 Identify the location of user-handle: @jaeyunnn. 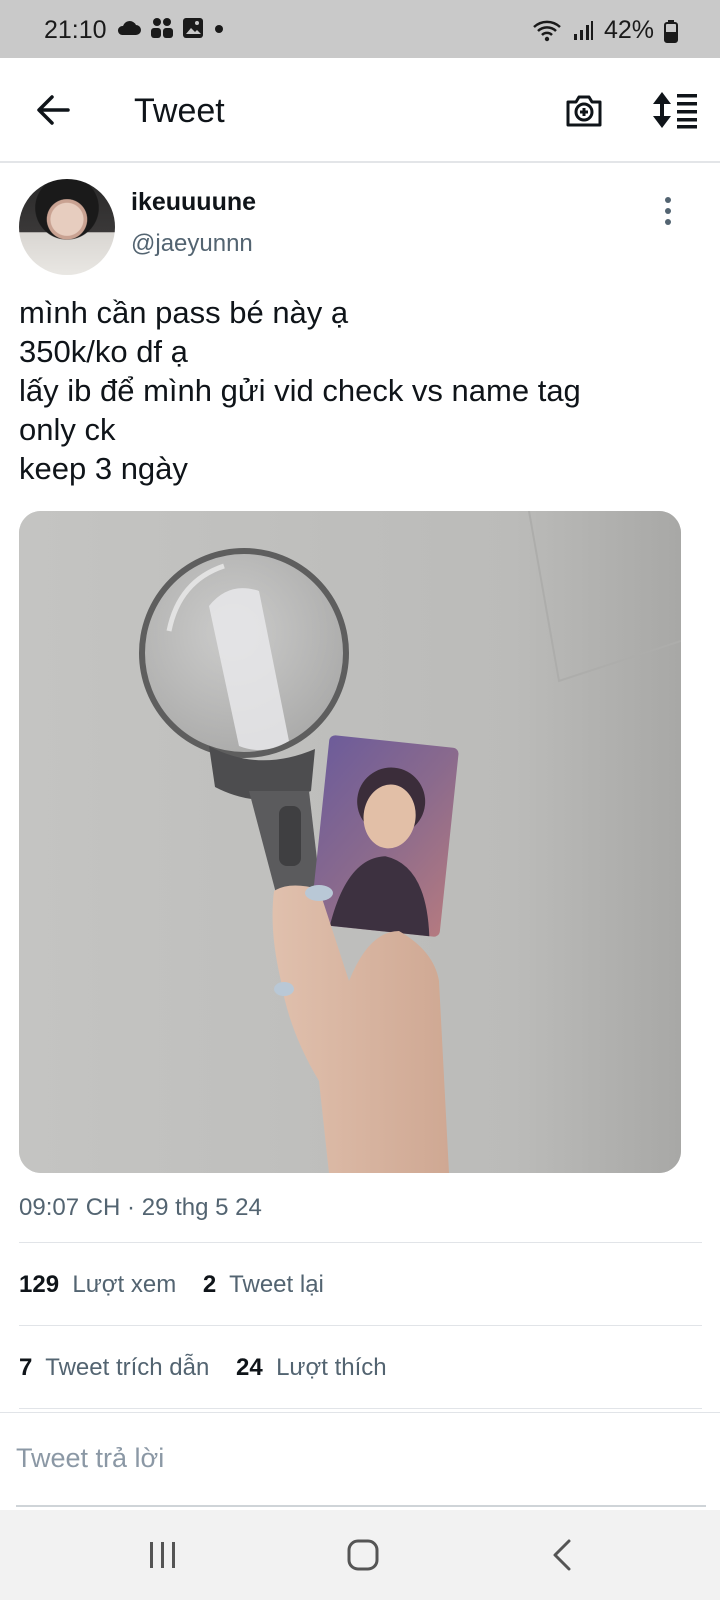
(192, 244).